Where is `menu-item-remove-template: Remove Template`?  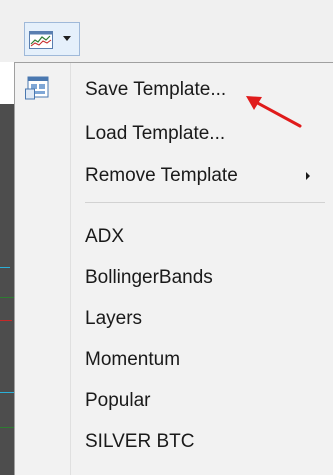 menu-item-remove-template: Remove Template is located at coordinates (174, 175).